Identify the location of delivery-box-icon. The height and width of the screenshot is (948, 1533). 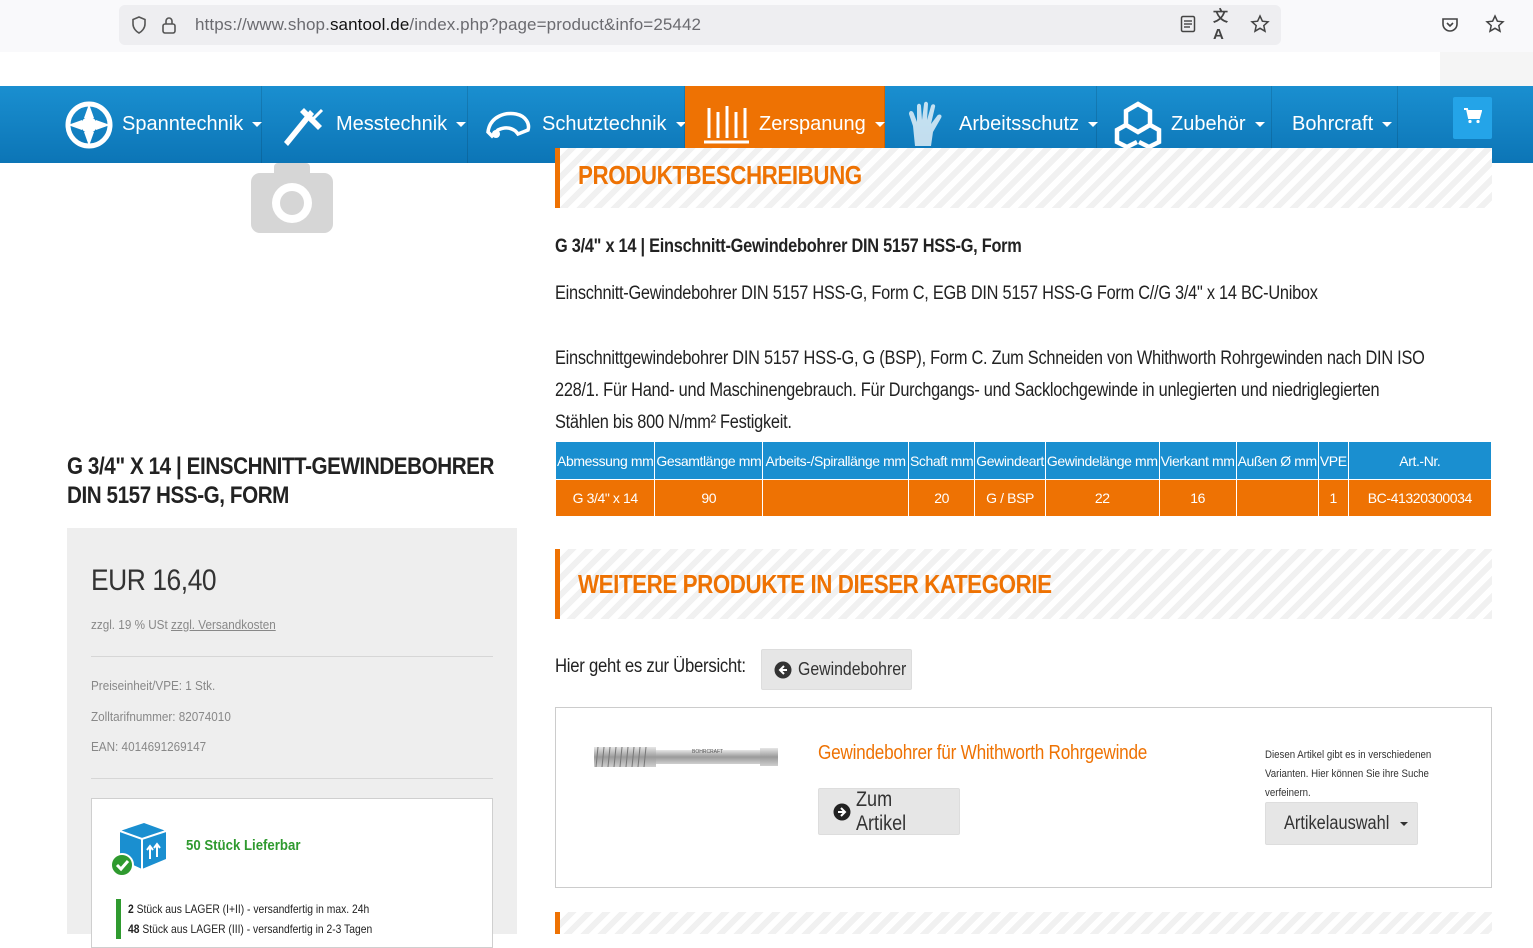
(141, 851).